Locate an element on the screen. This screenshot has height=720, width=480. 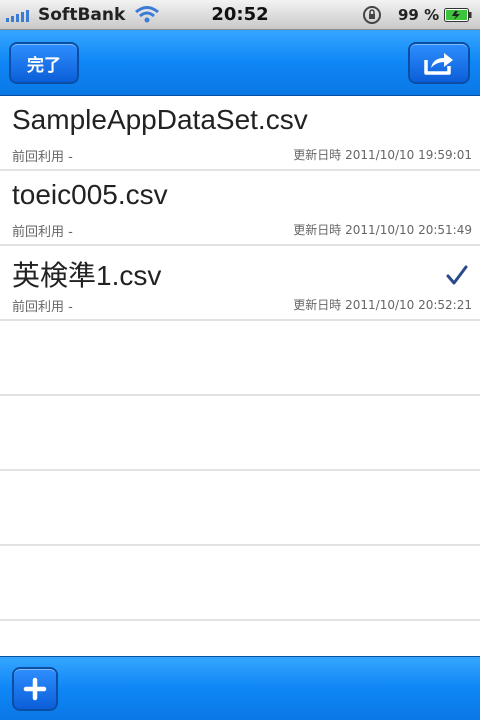
updated-timestamp: 更新日時 2011/10/10 20:51:49 is located at coordinates (382, 230).